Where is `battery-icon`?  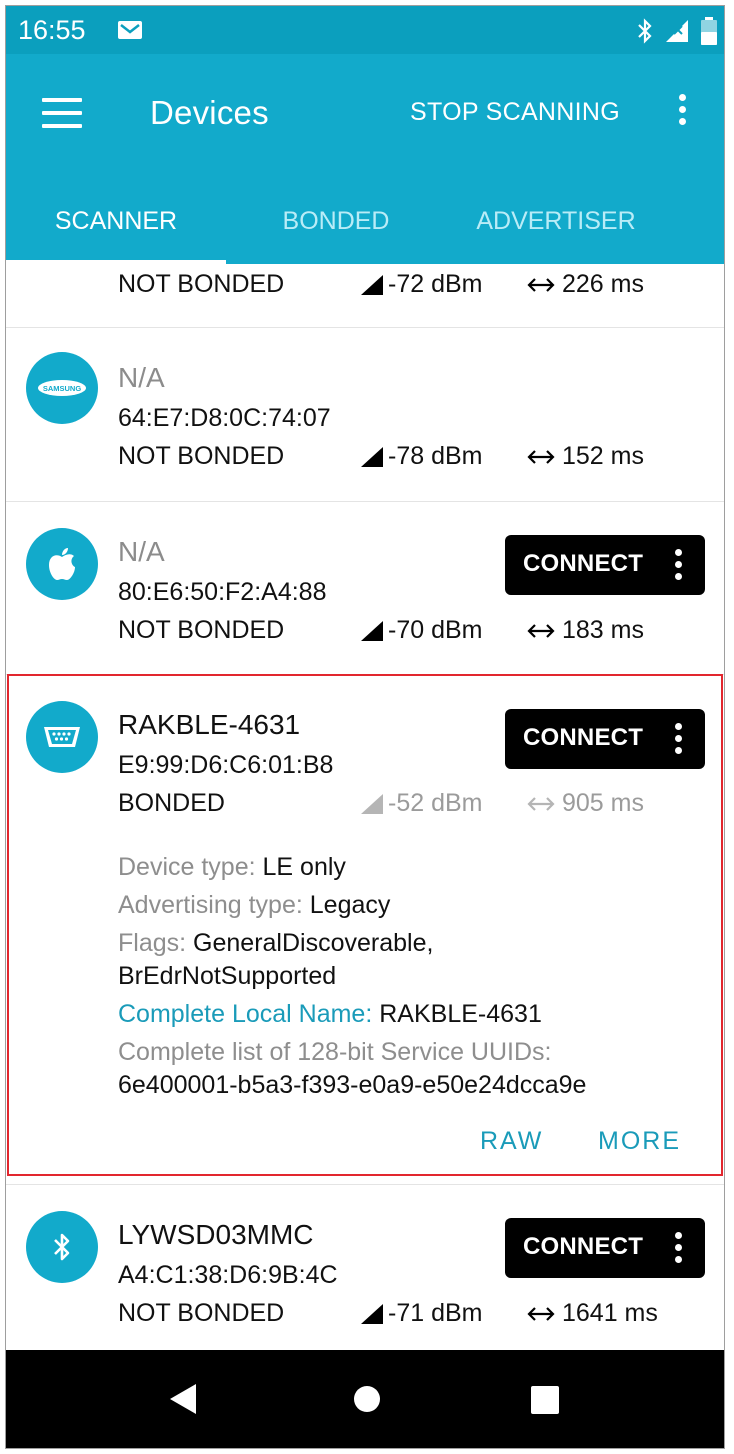 battery-icon is located at coordinates (709, 33).